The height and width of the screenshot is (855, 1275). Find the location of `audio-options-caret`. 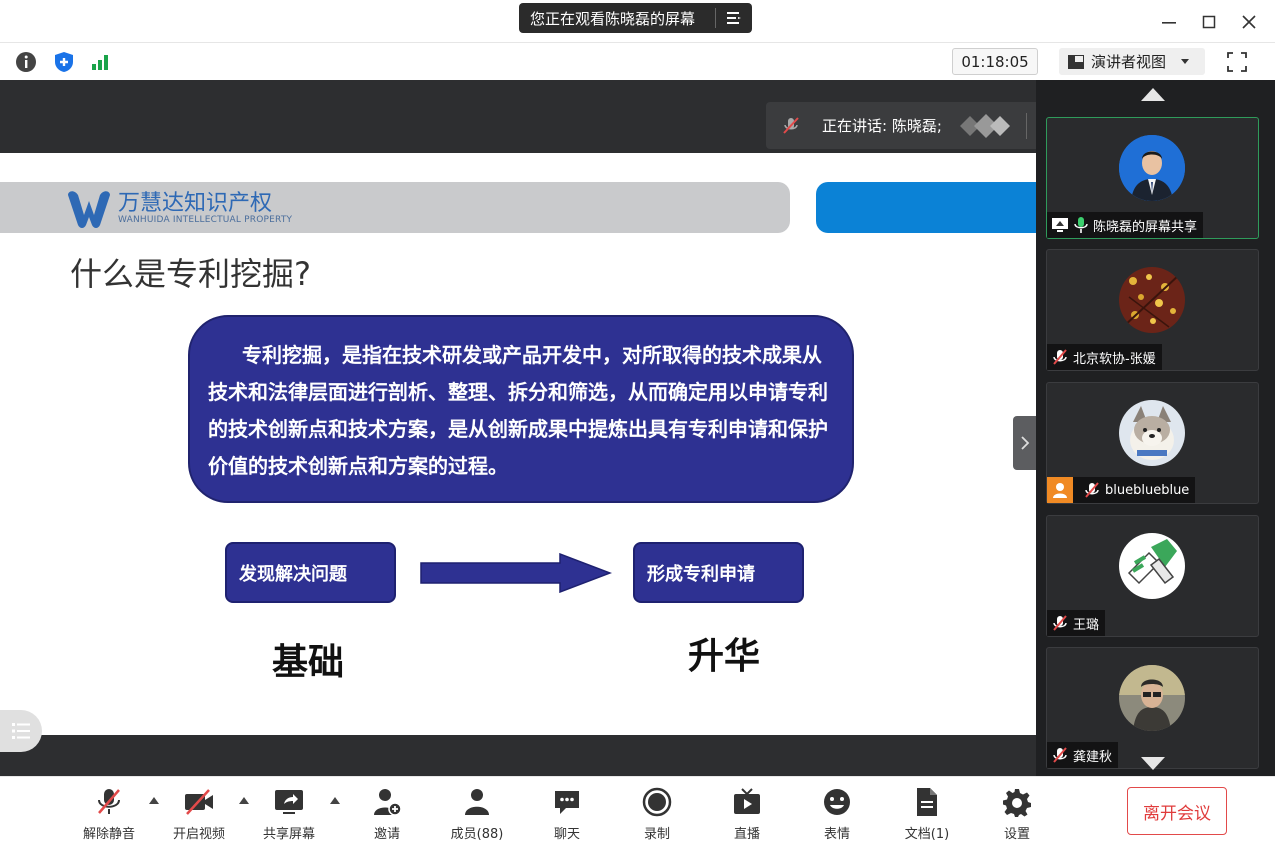

audio-options-caret is located at coordinates (154, 800).